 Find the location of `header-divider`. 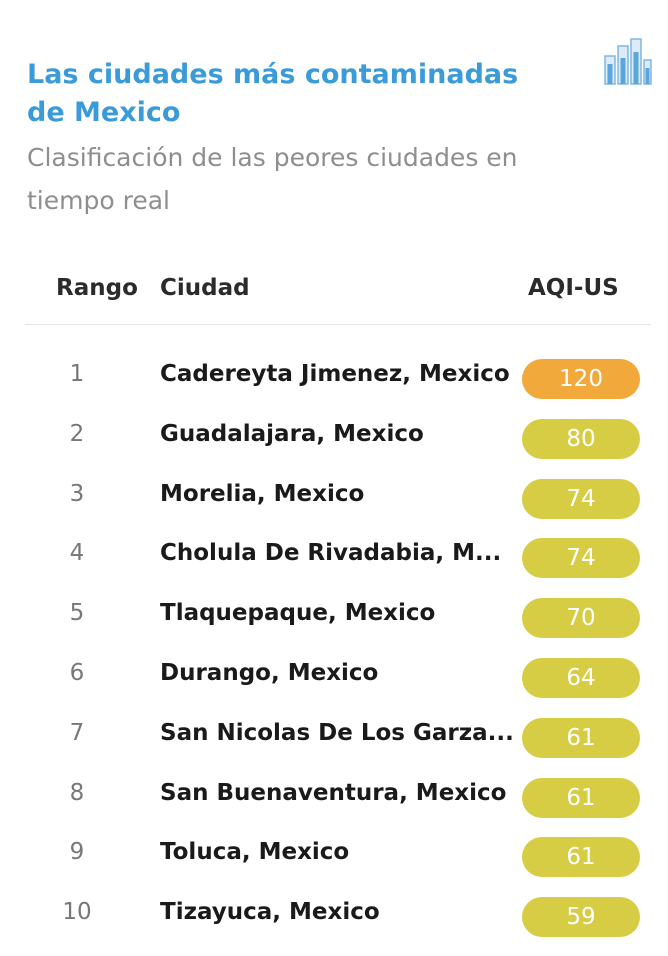

header-divider is located at coordinates (338, 324).